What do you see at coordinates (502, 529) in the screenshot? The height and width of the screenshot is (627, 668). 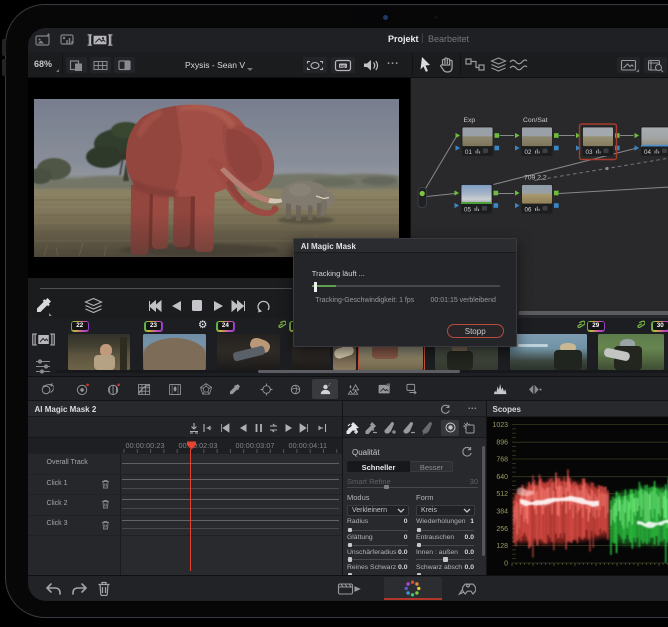 I see `svg-text: 256` at bounding box center [502, 529].